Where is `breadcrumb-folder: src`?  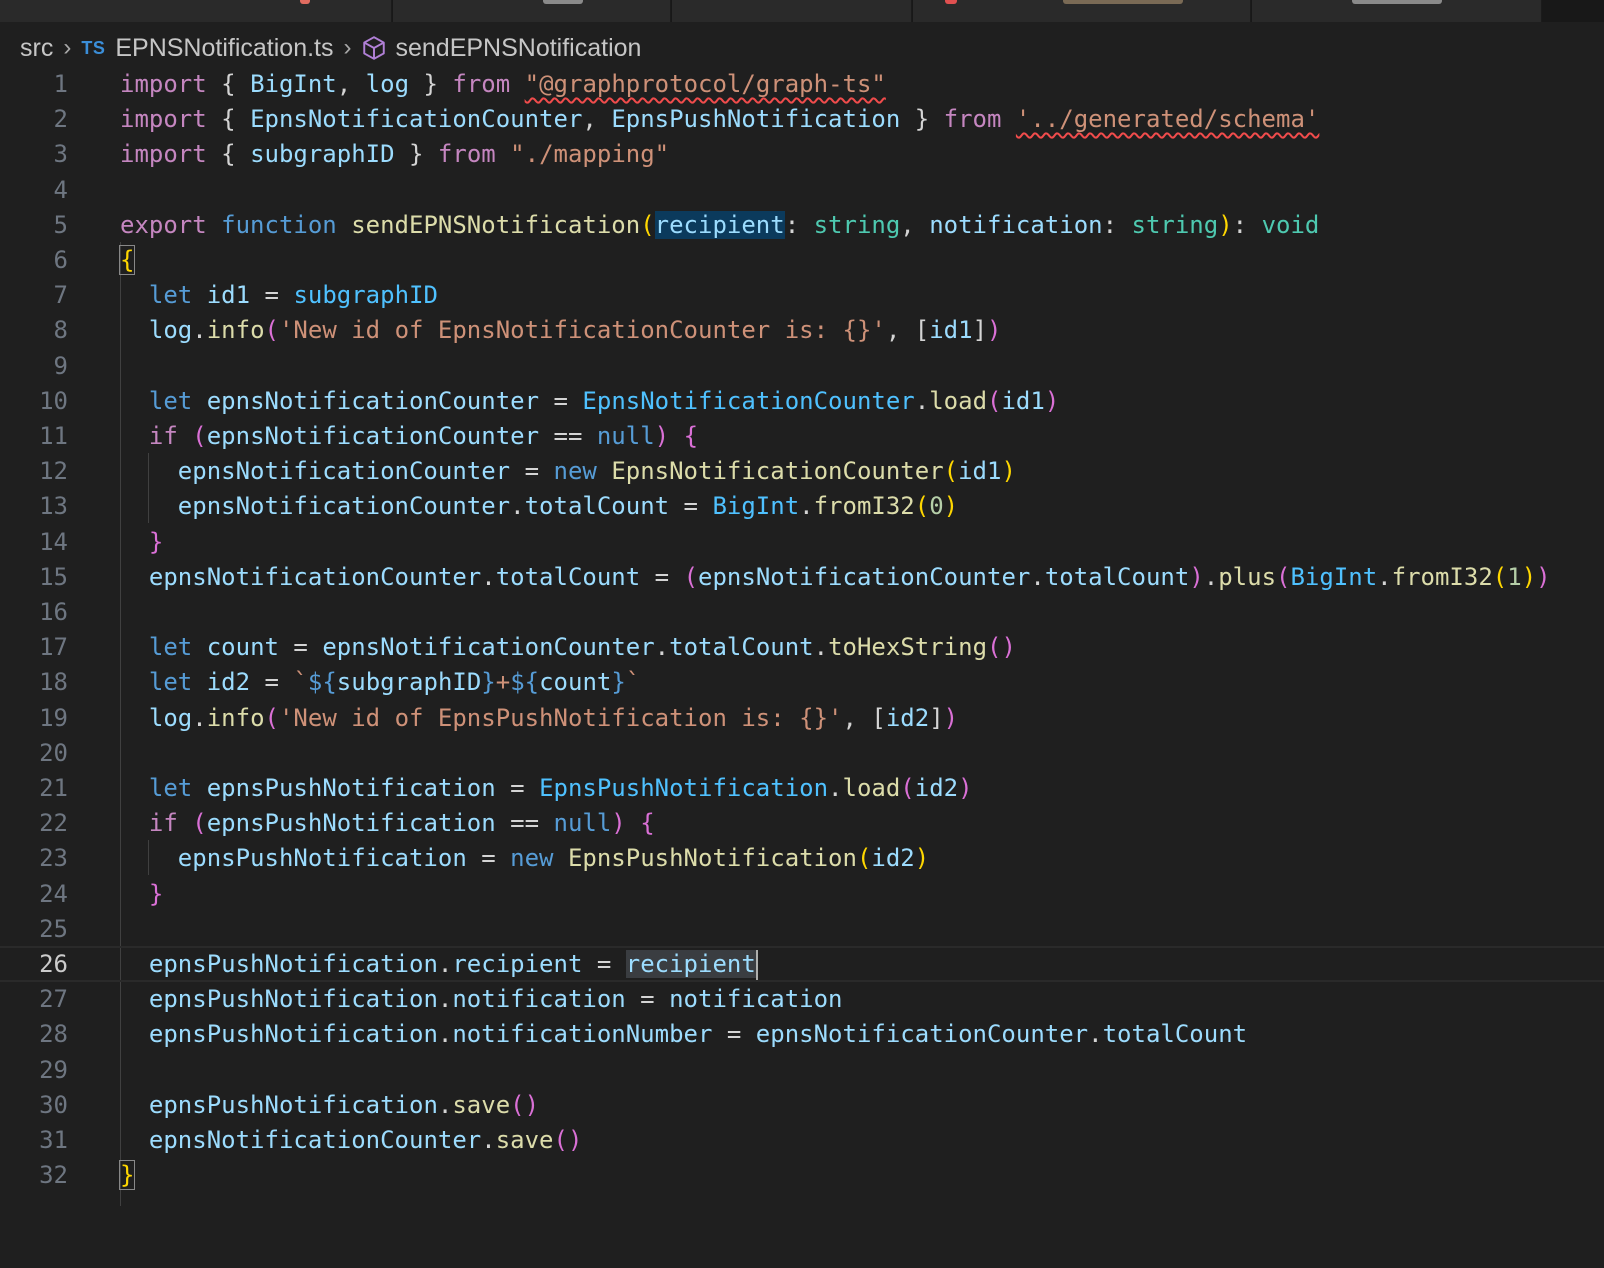
breadcrumb-folder: src is located at coordinates (36, 48).